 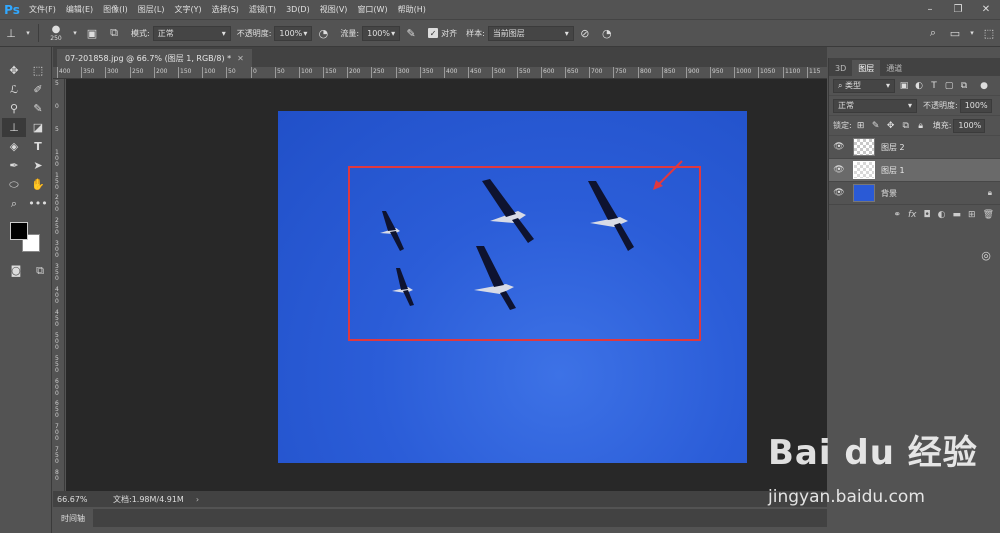 What do you see at coordinates (191, 33) in the screenshot?
I see `mode-select: 正常 ▾` at bounding box center [191, 33].